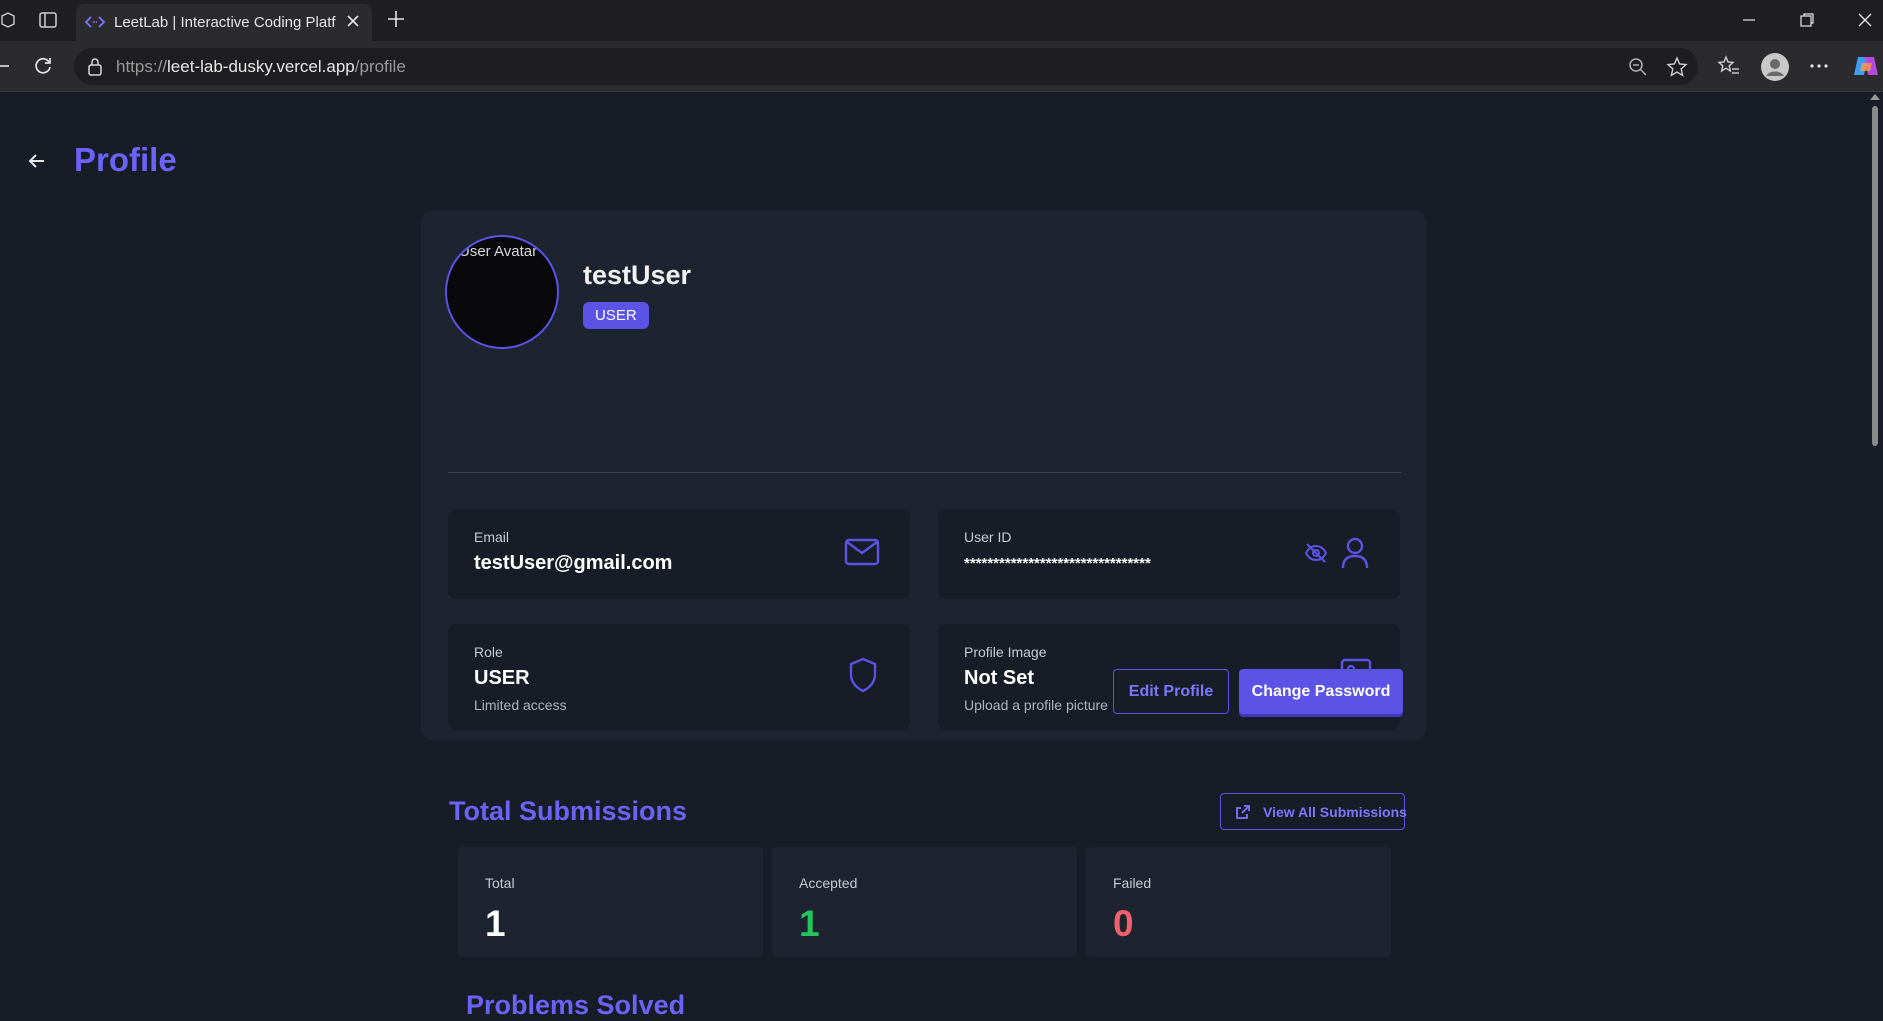 This screenshot has height=1021, width=1883. I want to click on email-card: Email testUser@gmail.com, so click(679, 554).